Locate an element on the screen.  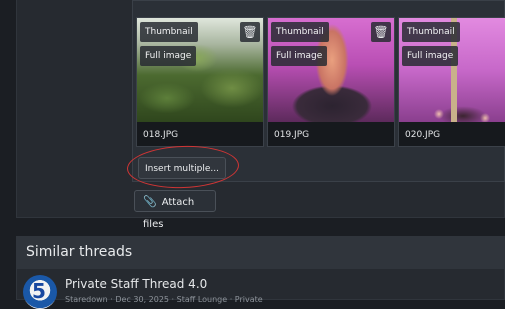
attachment-filename: 020.JPG is located at coordinates (423, 135).